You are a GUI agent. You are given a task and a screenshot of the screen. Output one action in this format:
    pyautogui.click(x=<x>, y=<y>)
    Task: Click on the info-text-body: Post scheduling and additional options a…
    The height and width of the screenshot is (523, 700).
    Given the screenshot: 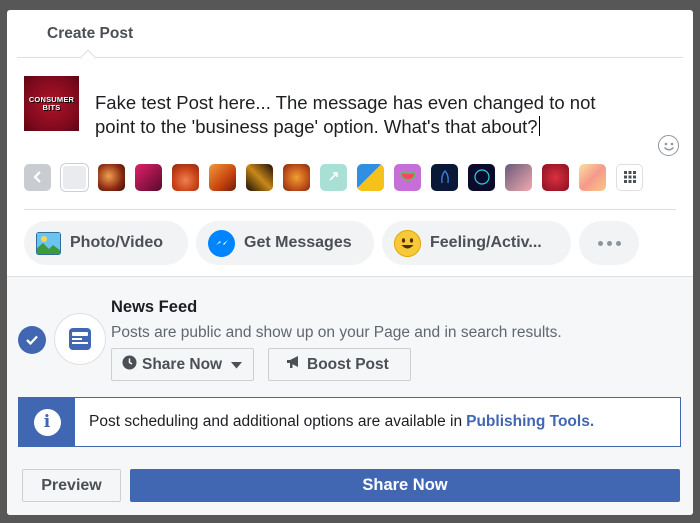 What is the action you would take?
    pyautogui.click(x=276, y=421)
    